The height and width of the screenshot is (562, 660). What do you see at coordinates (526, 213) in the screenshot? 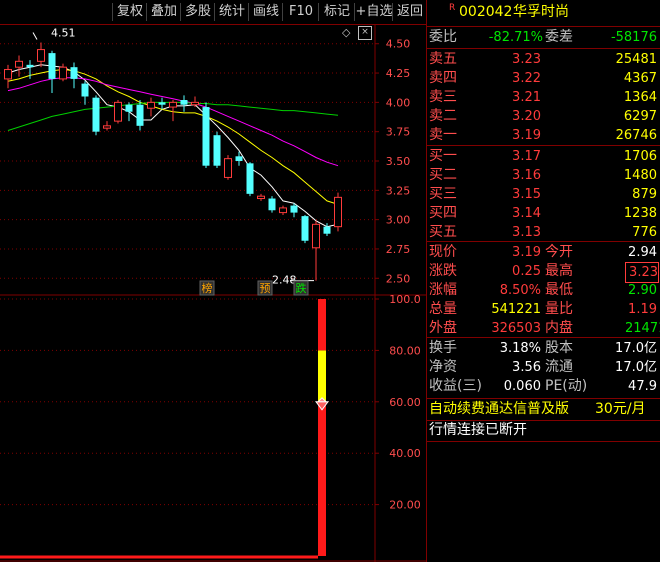
I see `bid-price: 3.14` at bounding box center [526, 213].